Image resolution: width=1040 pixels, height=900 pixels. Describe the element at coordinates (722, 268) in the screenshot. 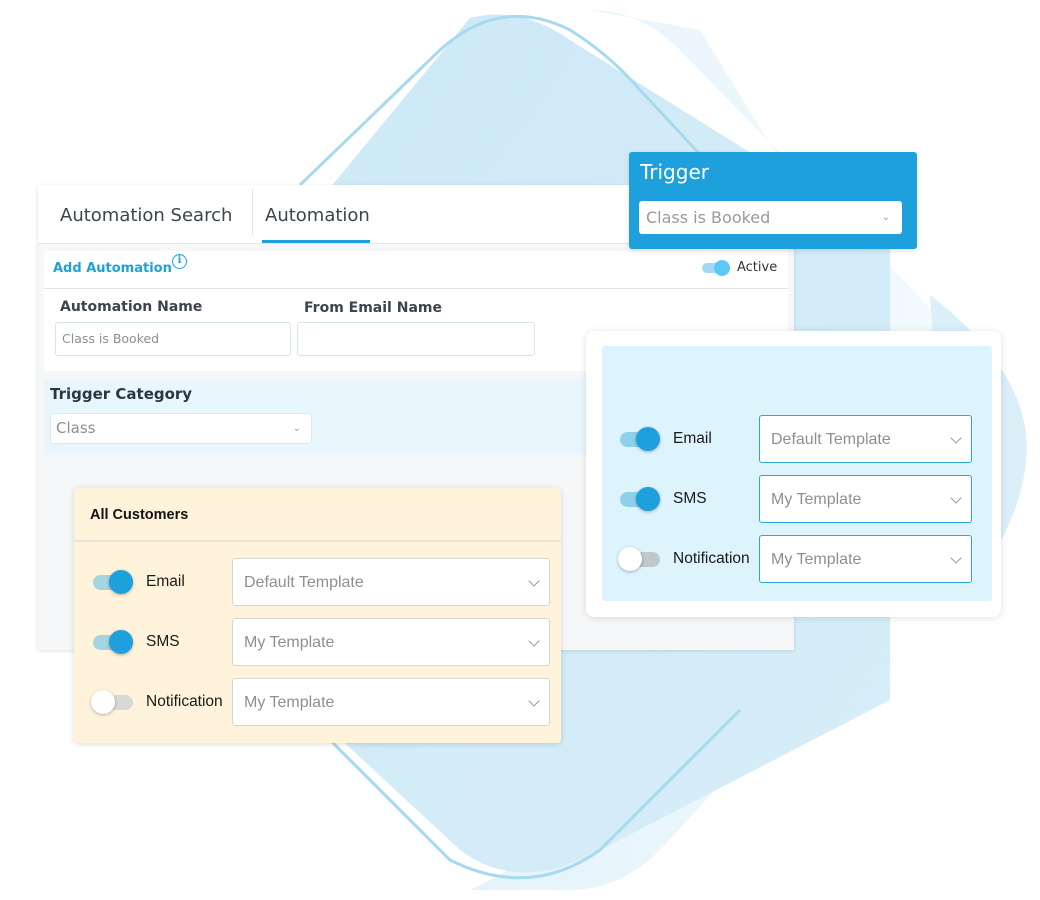

I see `active-toggle-knob` at that location.